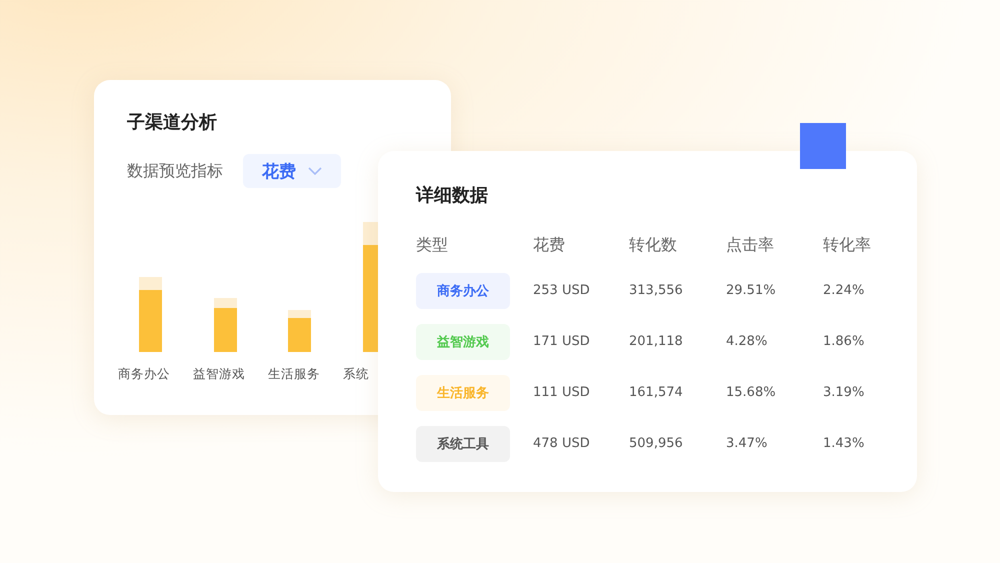 The width and height of the screenshot is (1000, 563). I want to click on category-label: 商务办公, so click(144, 374).